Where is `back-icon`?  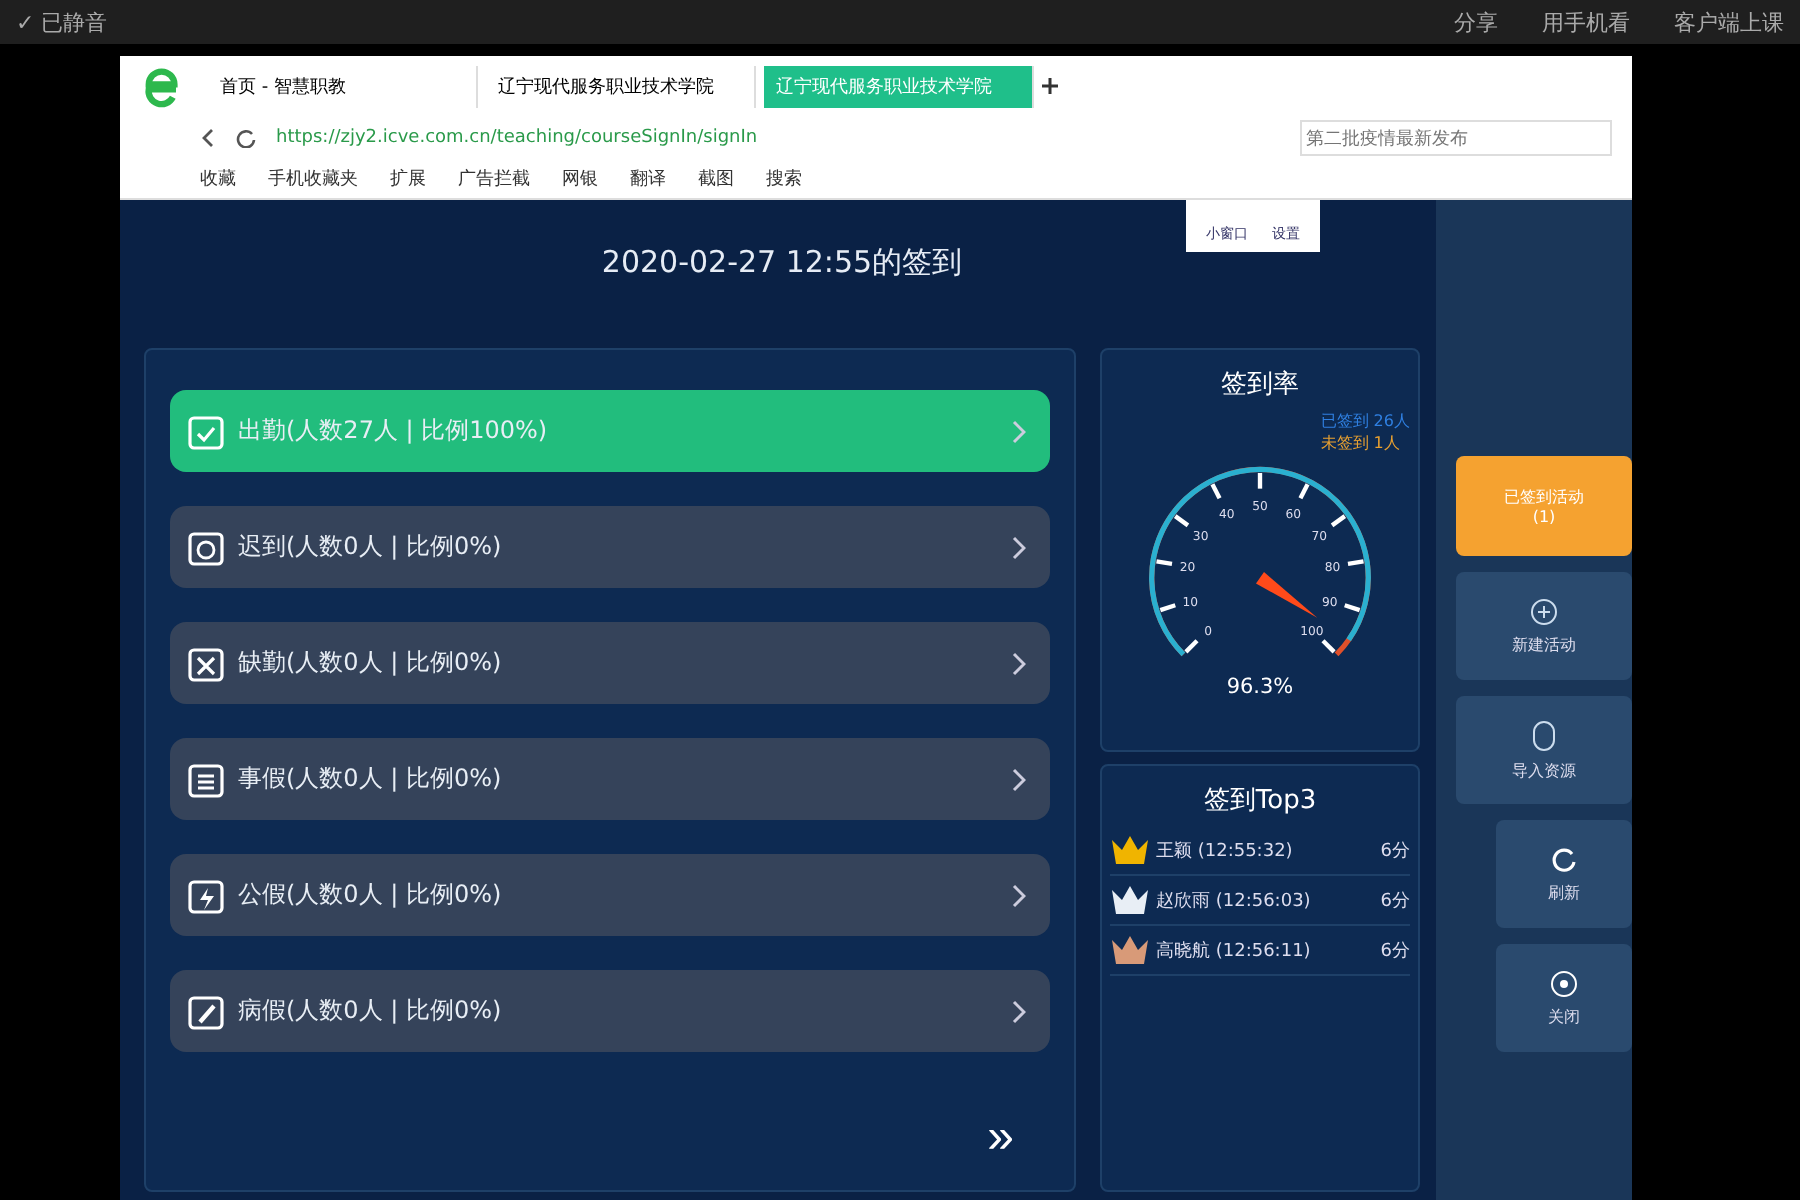
back-icon is located at coordinates (208, 138).